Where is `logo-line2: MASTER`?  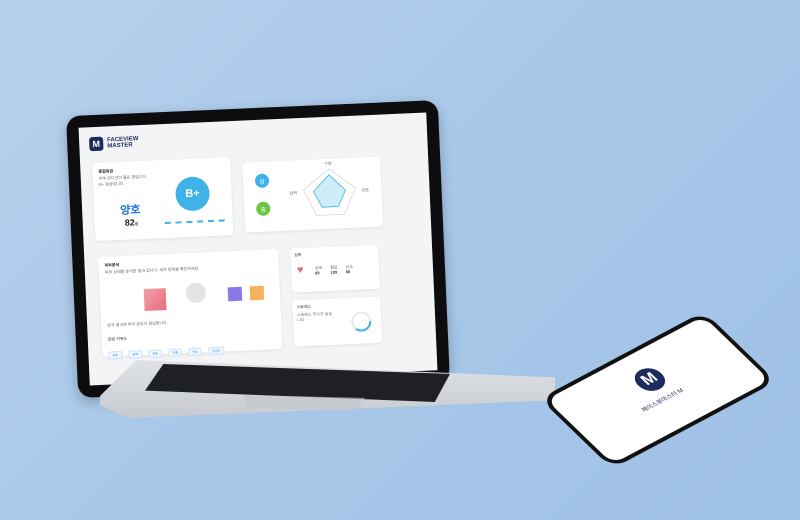
logo-line2: MASTER is located at coordinates (120, 146).